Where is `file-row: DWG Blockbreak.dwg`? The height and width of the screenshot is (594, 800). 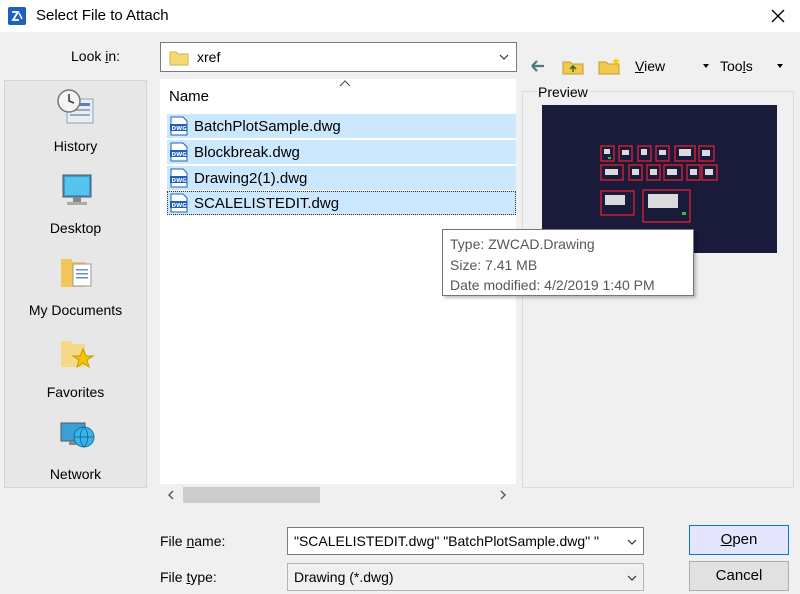 file-row: DWG Blockbreak.dwg is located at coordinates (341, 152).